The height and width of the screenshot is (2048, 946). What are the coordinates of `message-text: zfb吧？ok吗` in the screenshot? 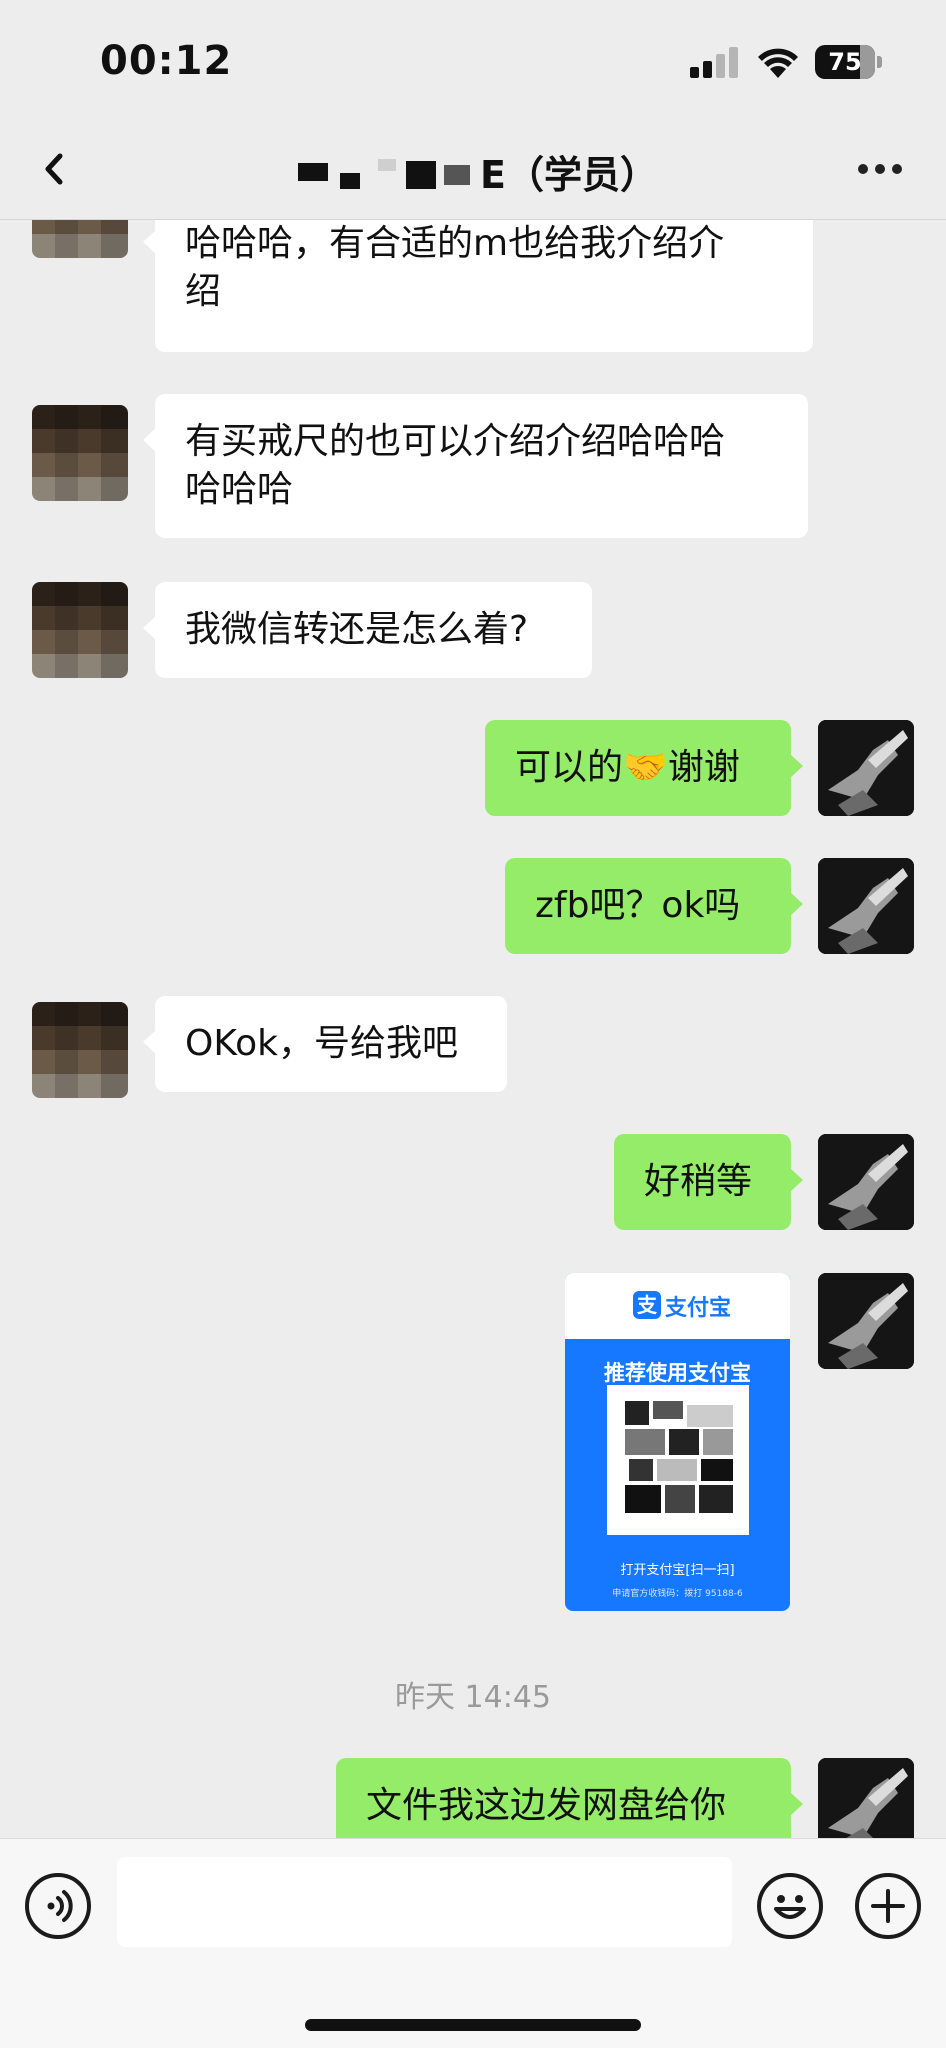 It's located at (638, 905).